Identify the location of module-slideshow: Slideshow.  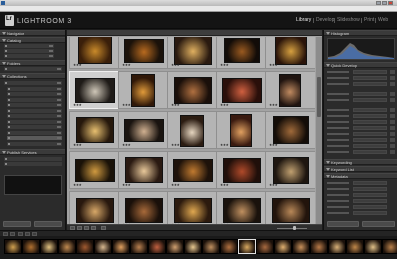
(348, 20).